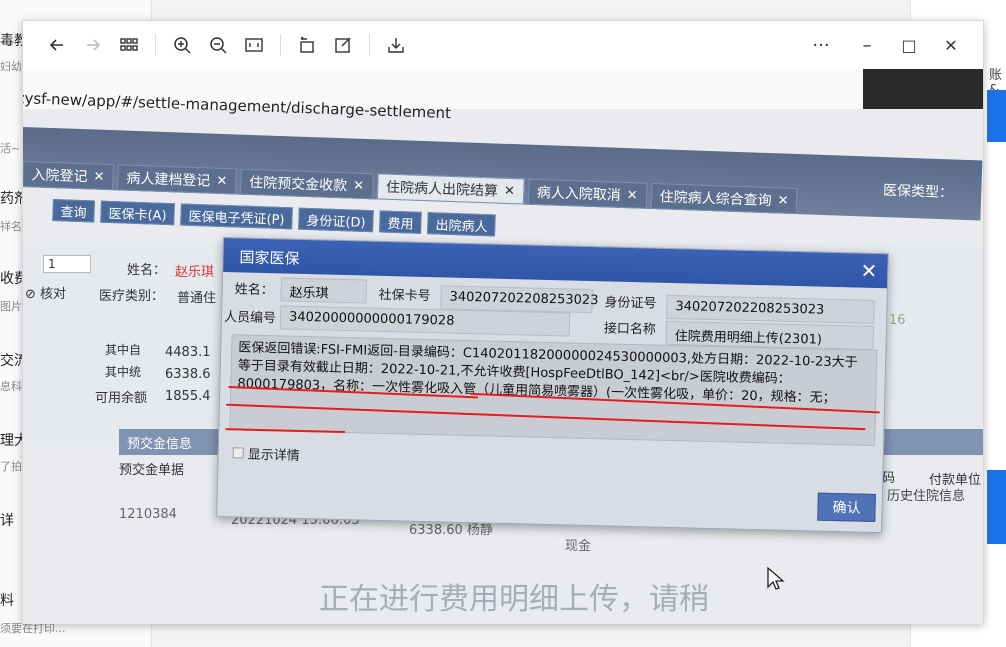 This screenshot has height=647, width=1006. What do you see at coordinates (630, 303) in the screenshot?
I see `dialog-id-label: 身份证号` at bounding box center [630, 303].